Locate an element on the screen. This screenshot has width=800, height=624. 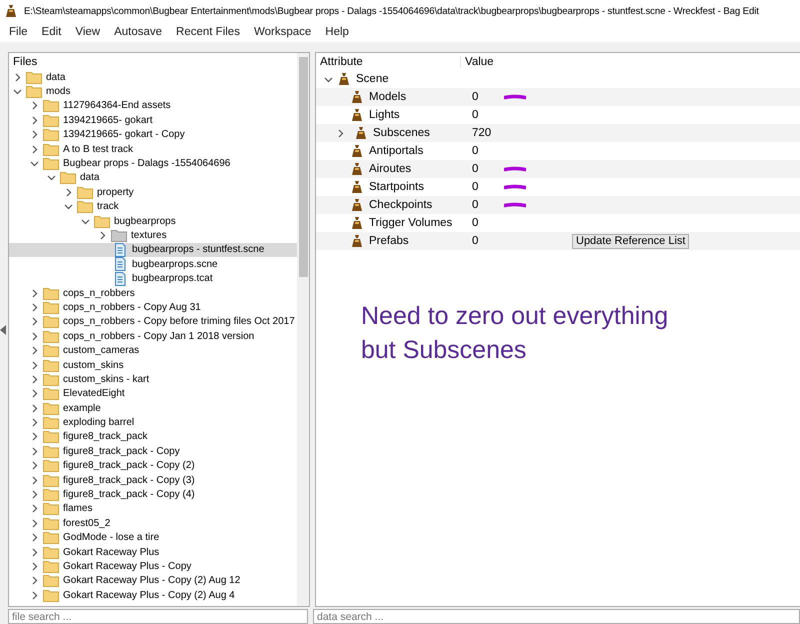
attribute-name: Startpoints is located at coordinates (396, 187).